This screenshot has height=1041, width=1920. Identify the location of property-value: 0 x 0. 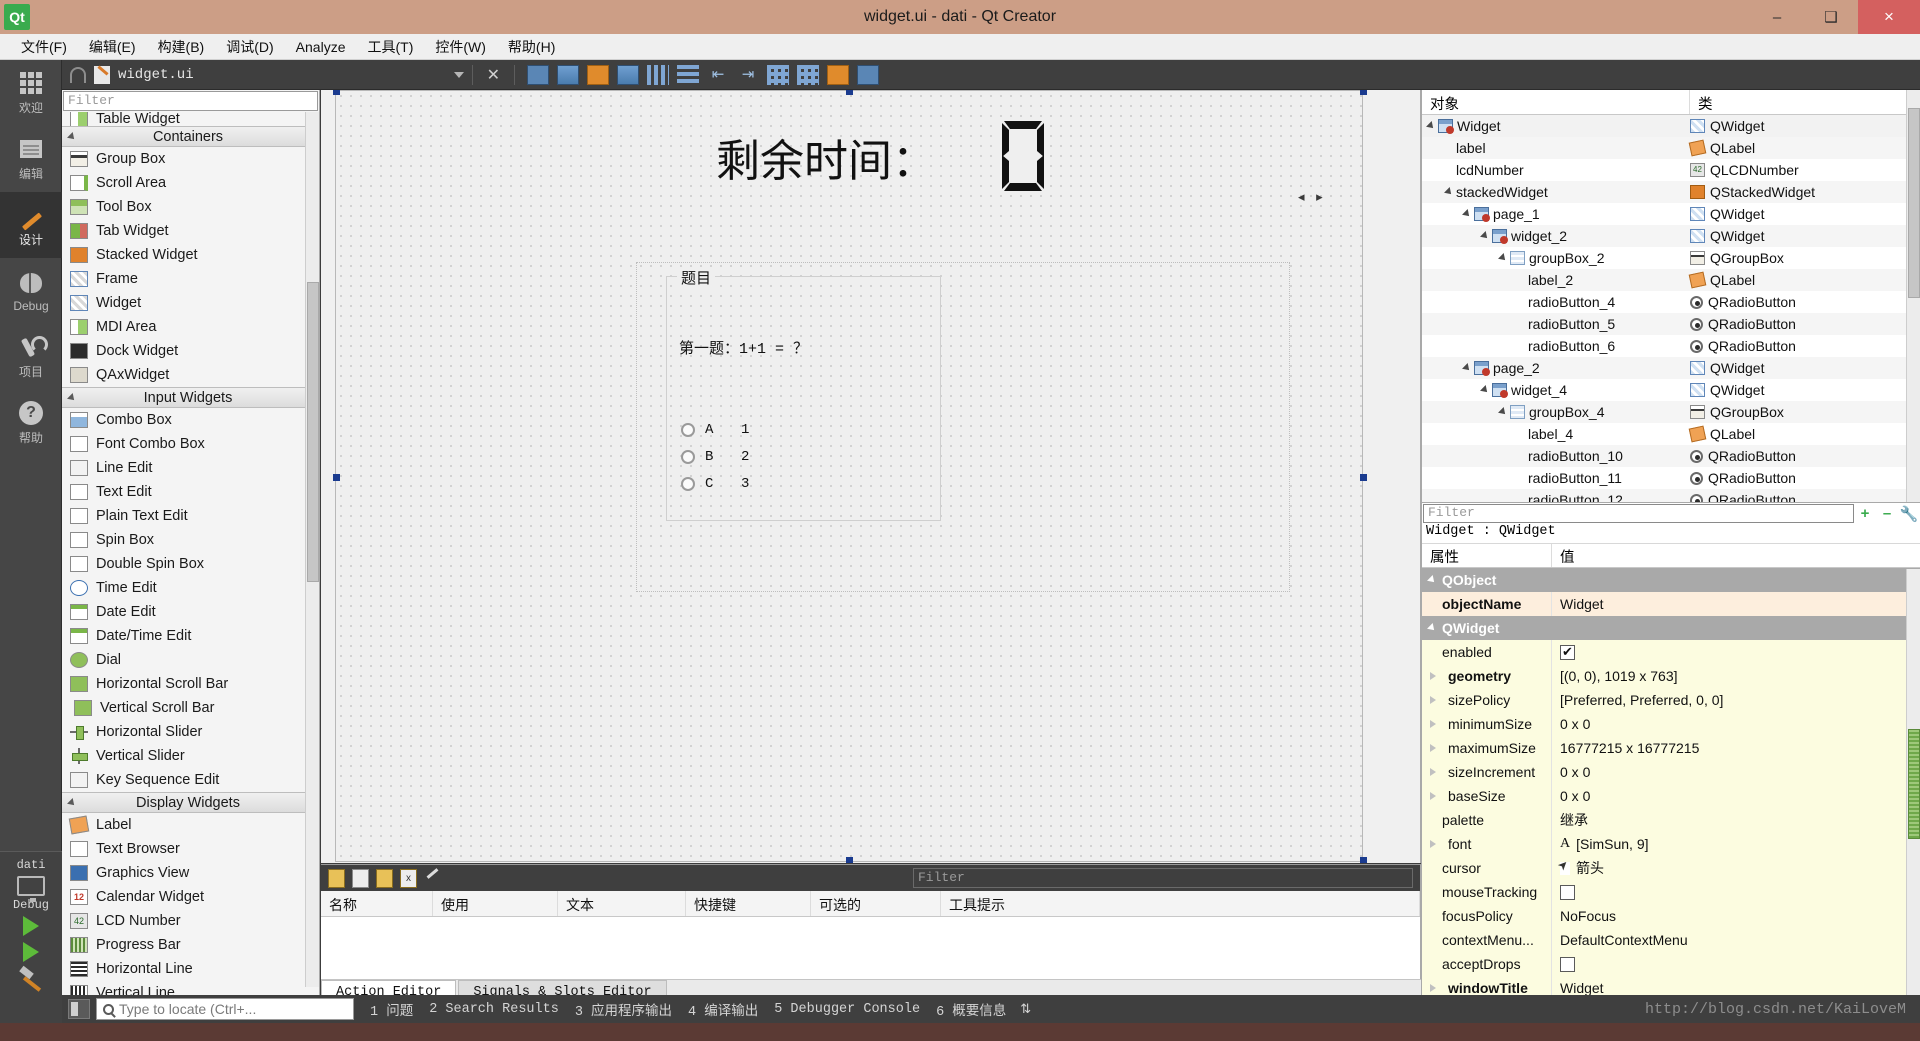
(1736, 772).